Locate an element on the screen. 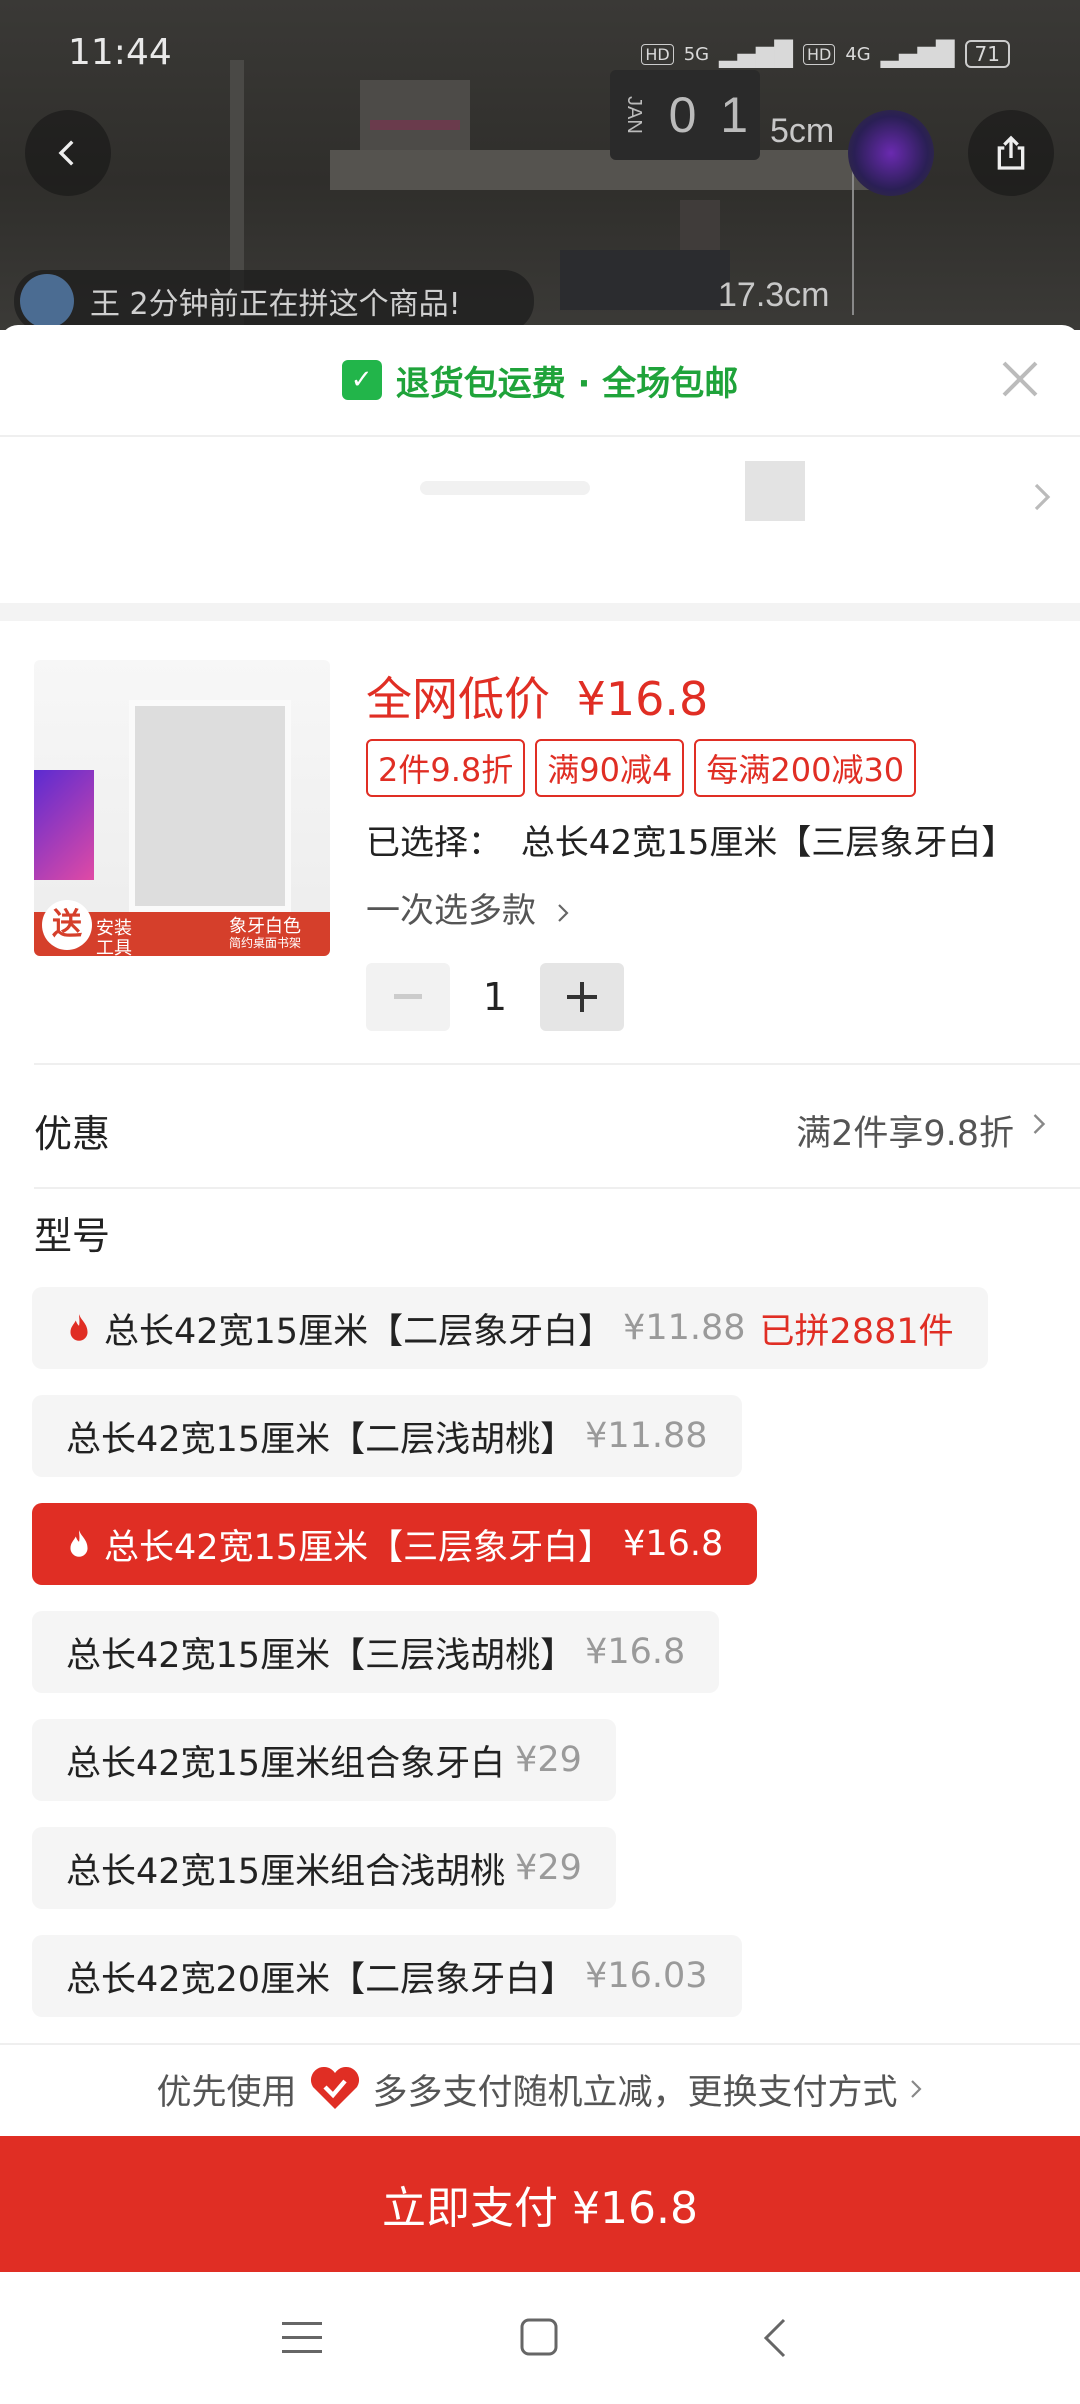 This screenshot has height=2404, width=1080. model-option: 总长42宽15厘米【二层象牙白】 ¥11.88 已拼2881件 is located at coordinates (510, 1328).